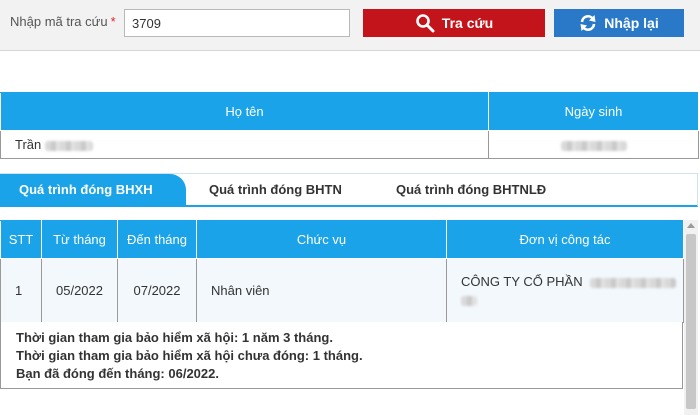  I want to click on person-header-row: Họ tên Ngày sinh, so click(349, 111).